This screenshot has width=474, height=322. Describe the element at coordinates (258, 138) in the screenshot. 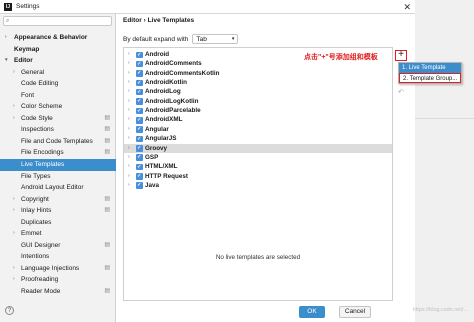

I see `template-group-row: › ✓ AngularJS` at that location.